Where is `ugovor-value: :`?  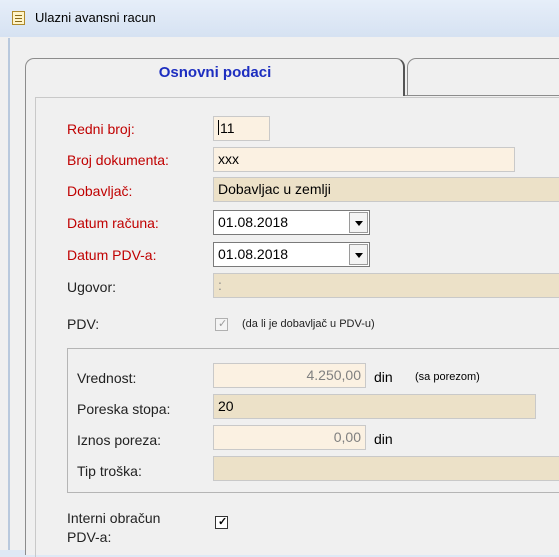 ugovor-value: : is located at coordinates (220, 285).